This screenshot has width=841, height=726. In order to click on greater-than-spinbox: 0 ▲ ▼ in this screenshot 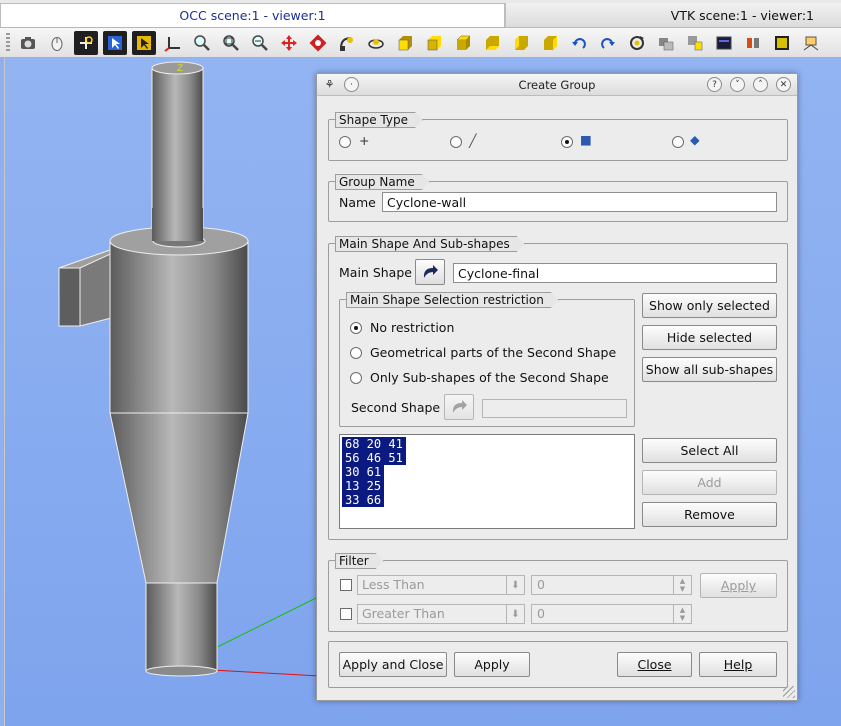, I will do `click(611, 614)`.